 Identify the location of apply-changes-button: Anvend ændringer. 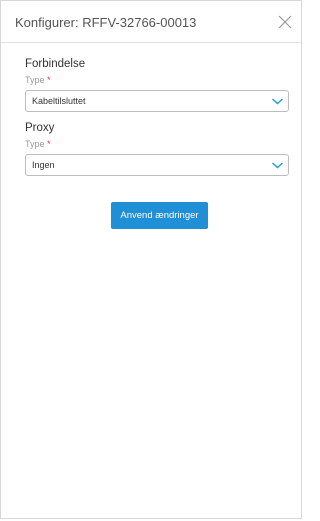
(159, 215).